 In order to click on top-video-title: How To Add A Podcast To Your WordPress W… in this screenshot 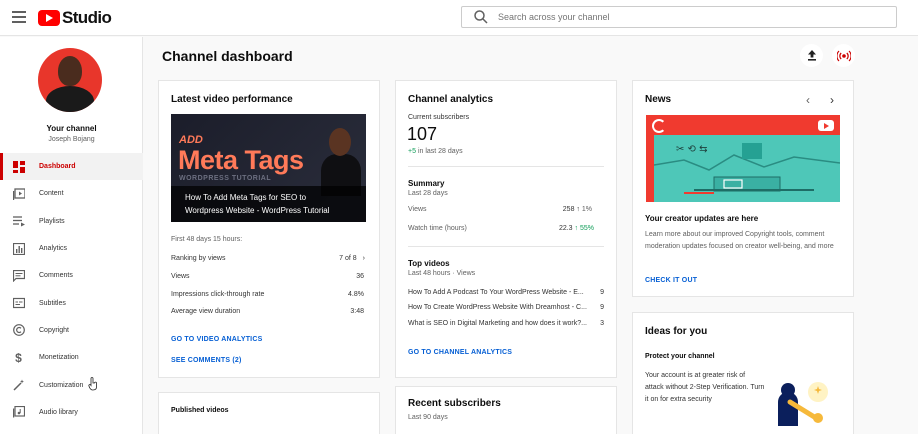, I will do `click(496, 292)`.